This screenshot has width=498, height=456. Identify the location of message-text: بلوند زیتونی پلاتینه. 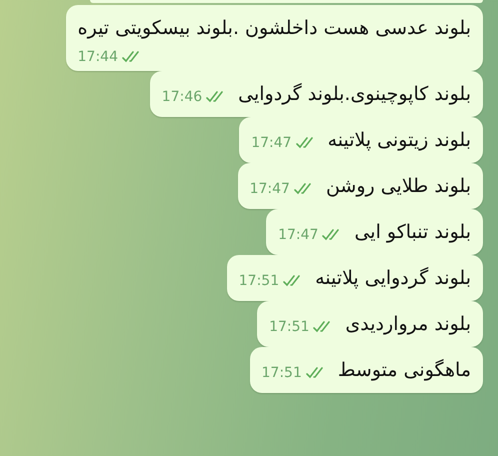
(399, 140).